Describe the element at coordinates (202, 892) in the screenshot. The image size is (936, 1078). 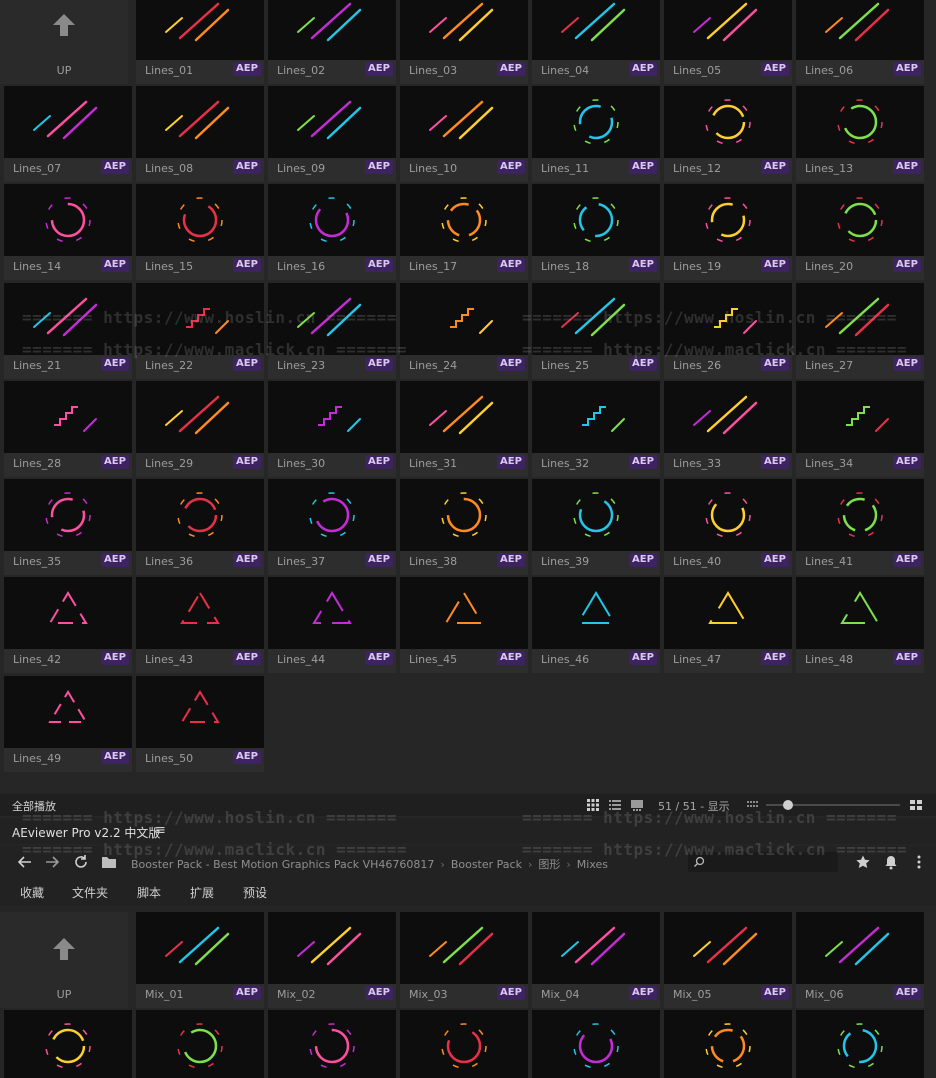
I see `tab-extensions: 扩展` at that location.